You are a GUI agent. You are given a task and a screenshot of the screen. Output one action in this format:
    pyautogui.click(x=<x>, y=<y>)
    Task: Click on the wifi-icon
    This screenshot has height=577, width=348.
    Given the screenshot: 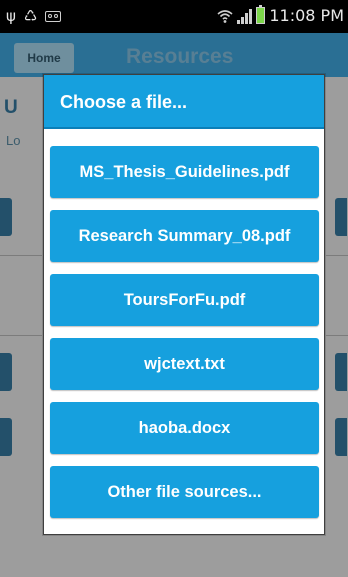 What is the action you would take?
    pyautogui.click(x=225, y=16)
    